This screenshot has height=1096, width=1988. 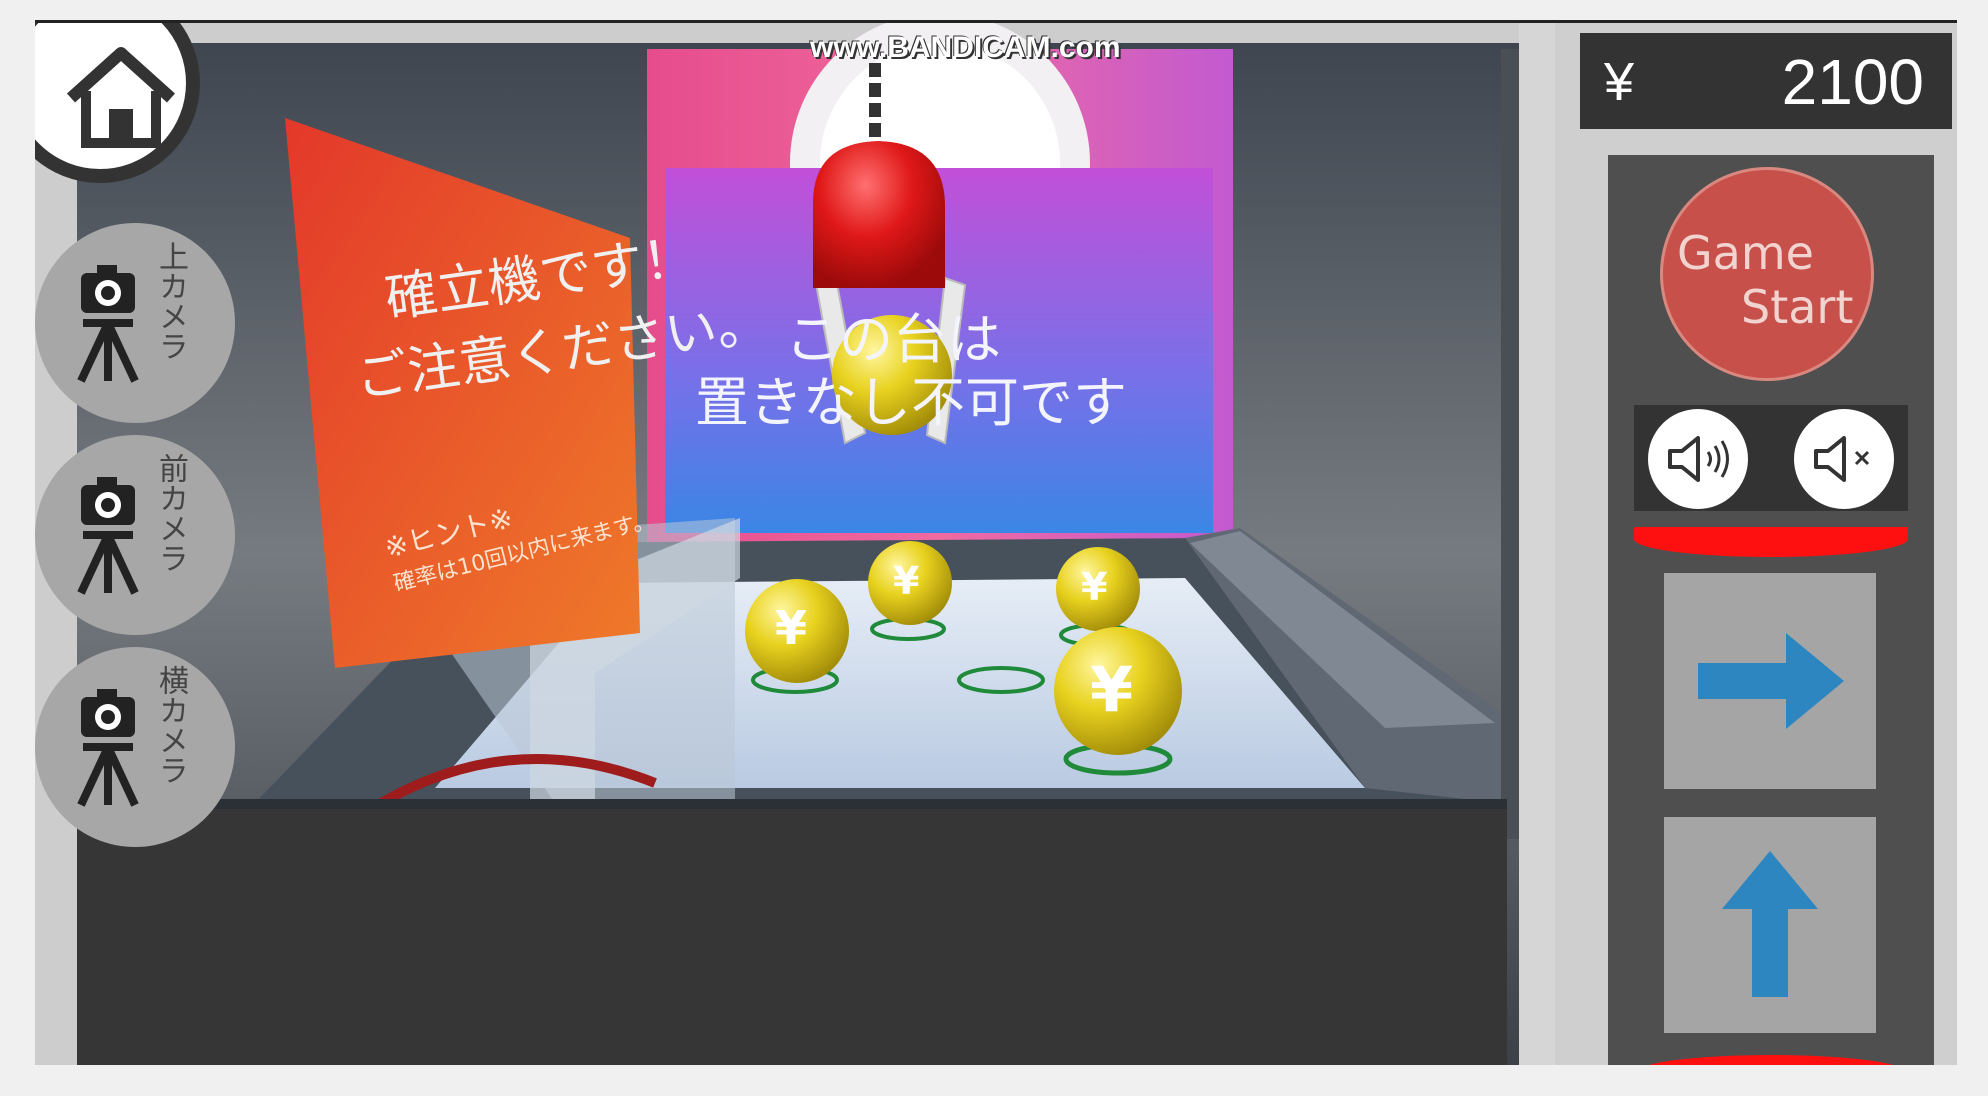 I want to click on arrow-up-icon, so click(x=1770, y=924).